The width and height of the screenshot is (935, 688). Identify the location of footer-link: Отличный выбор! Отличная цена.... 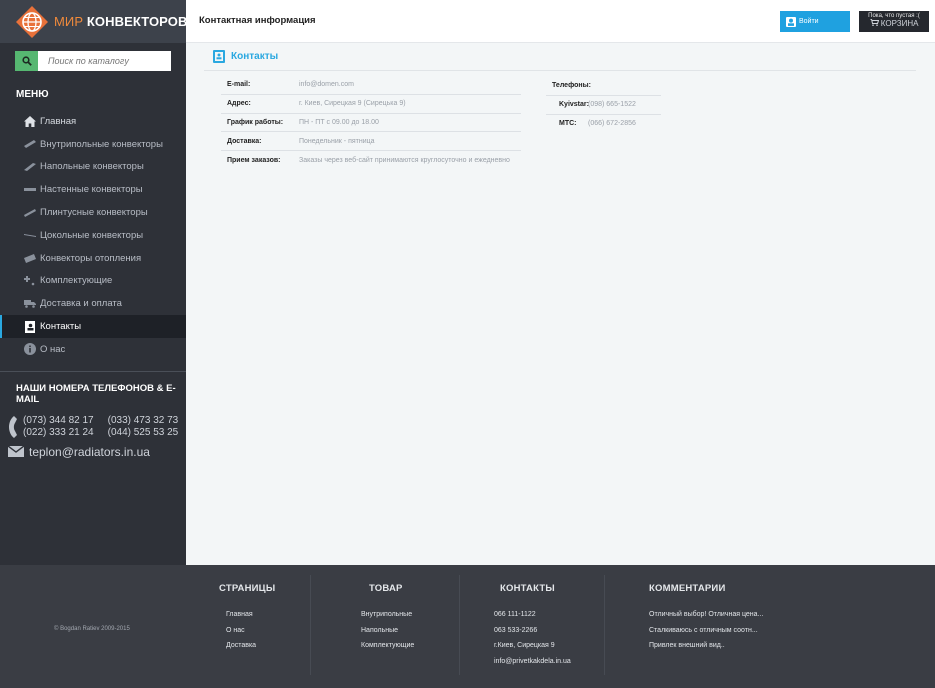
(706, 619).